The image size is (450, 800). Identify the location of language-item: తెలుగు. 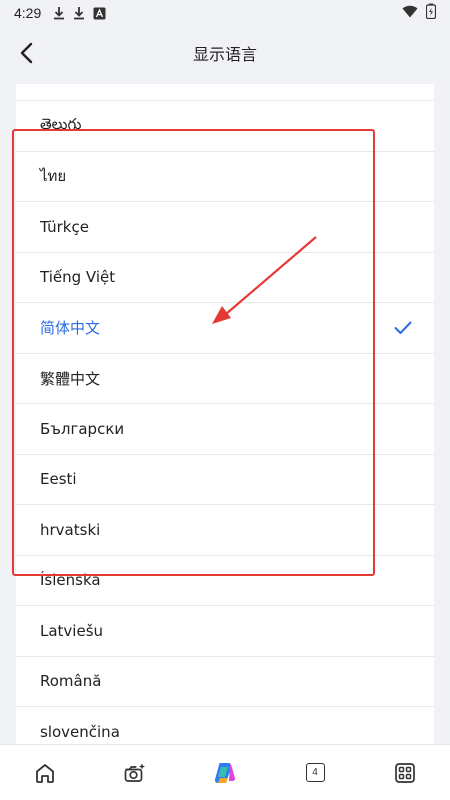
(225, 125).